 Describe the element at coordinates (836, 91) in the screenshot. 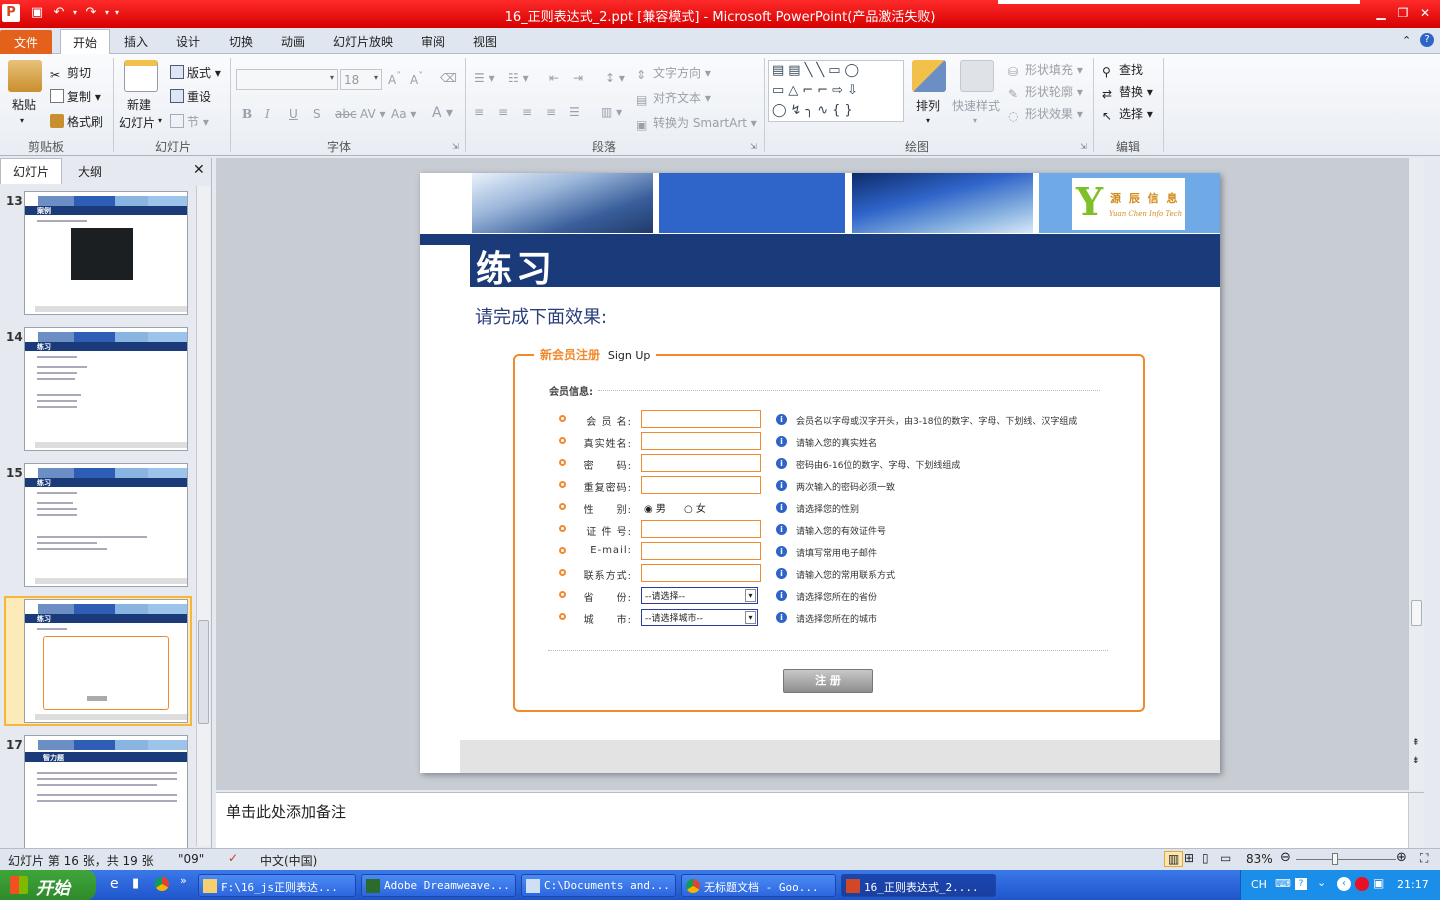

I see `shapes-gallery: ▤▤╲╲▭◯ ▭△⌐⌐⇨⇩ ◯↯╮∿{}` at that location.